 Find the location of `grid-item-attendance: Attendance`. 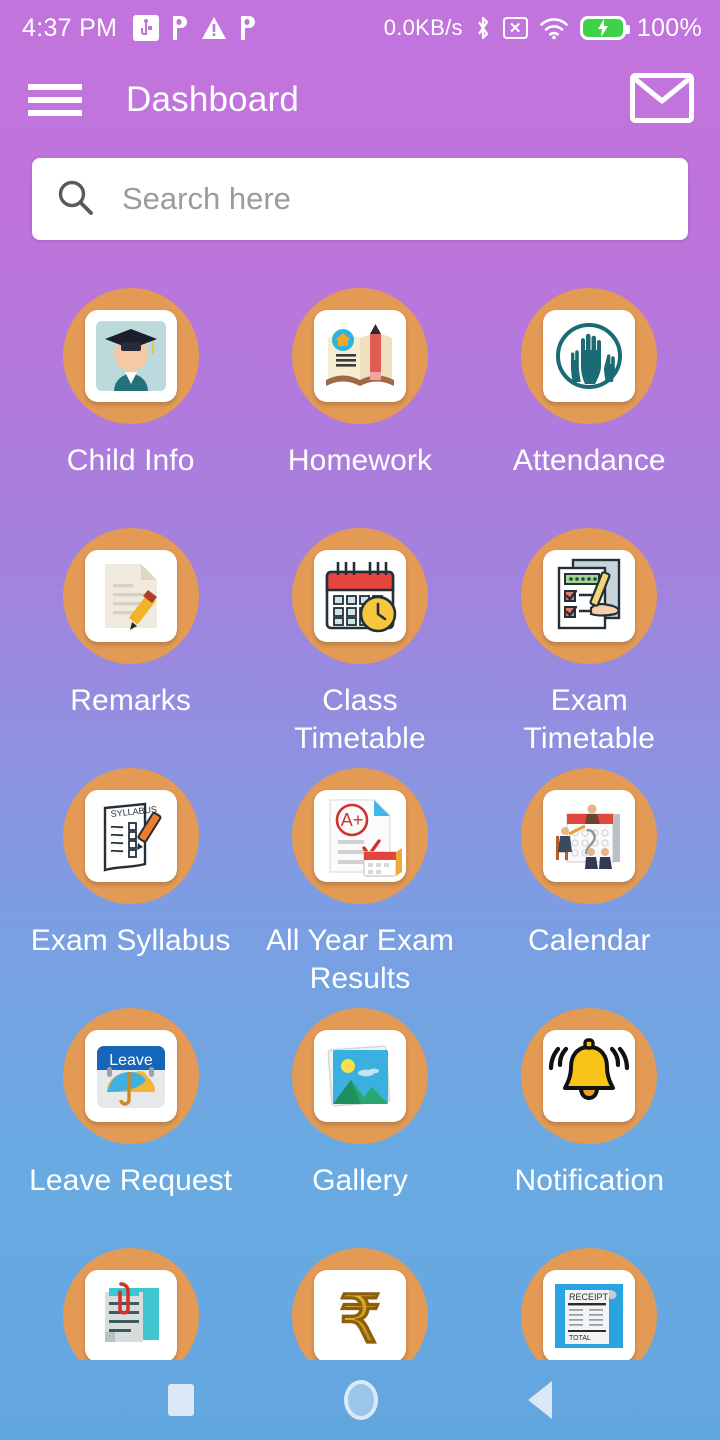

grid-item-attendance: Attendance is located at coordinates (589, 408).